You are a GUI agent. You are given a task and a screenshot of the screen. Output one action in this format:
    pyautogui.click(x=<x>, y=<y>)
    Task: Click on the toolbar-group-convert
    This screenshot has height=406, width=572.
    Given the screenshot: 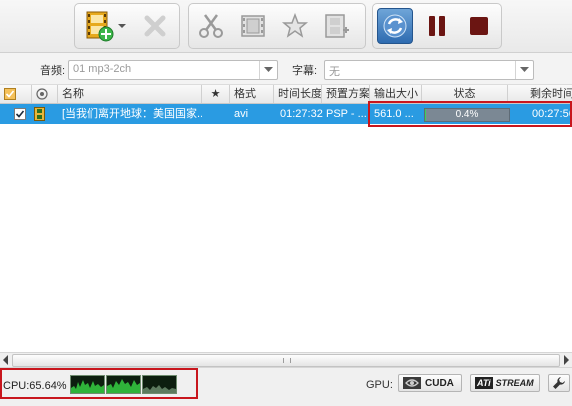 What is the action you would take?
    pyautogui.click(x=437, y=26)
    